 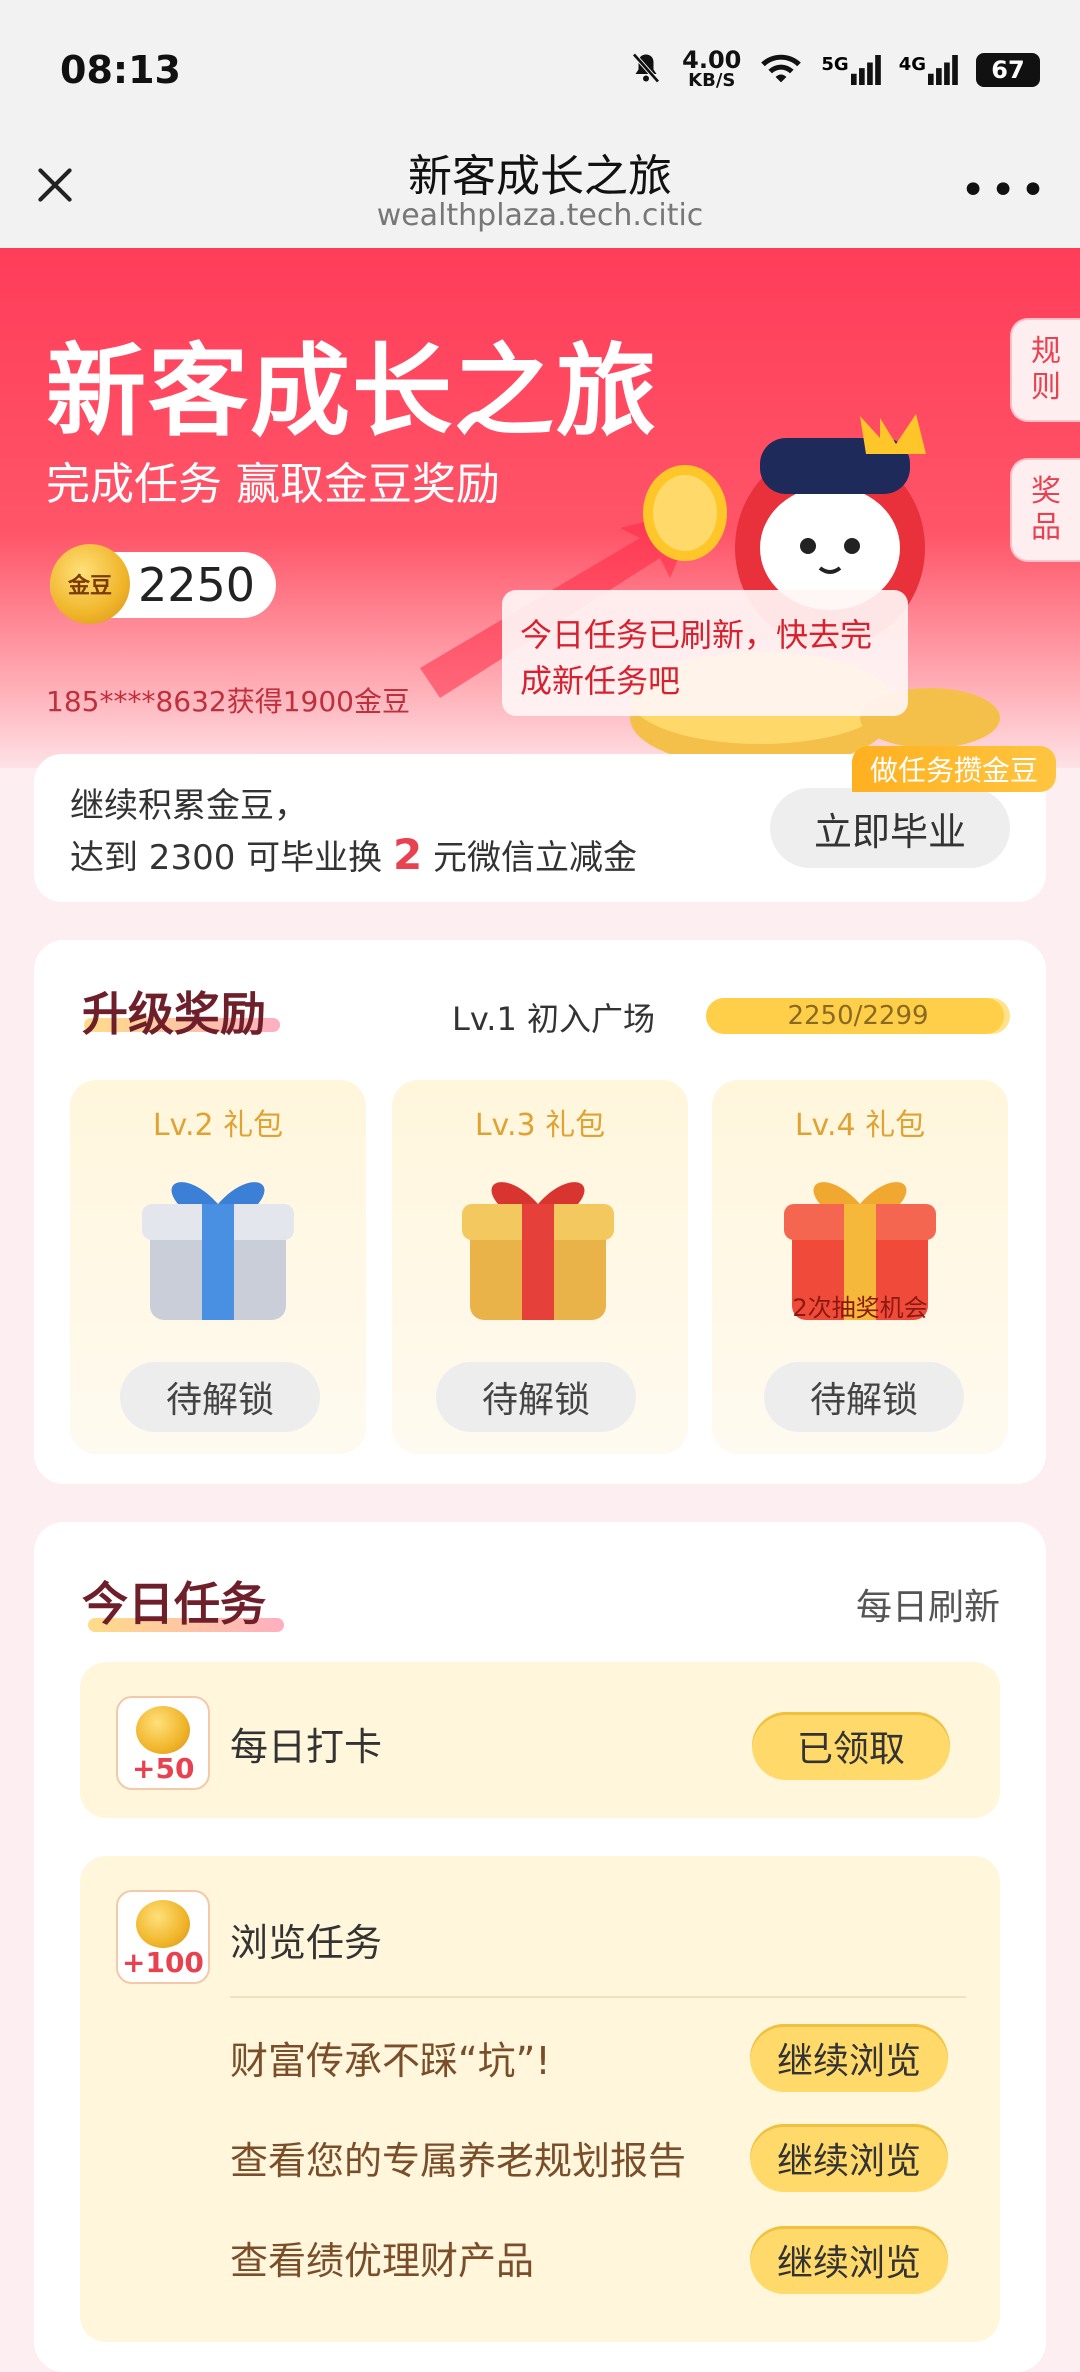 What do you see at coordinates (781, 70) in the screenshot?
I see `wifi-icon` at bounding box center [781, 70].